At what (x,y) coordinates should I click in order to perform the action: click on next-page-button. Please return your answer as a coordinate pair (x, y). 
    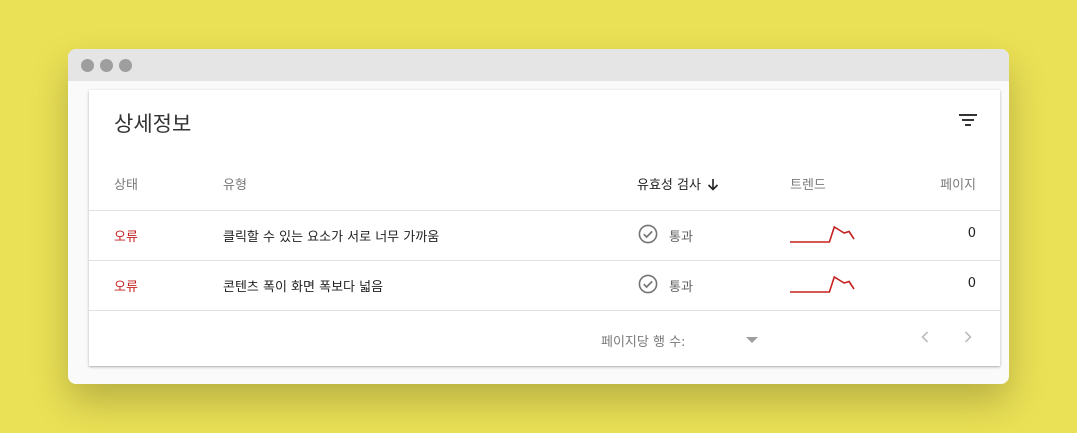
    Looking at the image, I should click on (968, 337).